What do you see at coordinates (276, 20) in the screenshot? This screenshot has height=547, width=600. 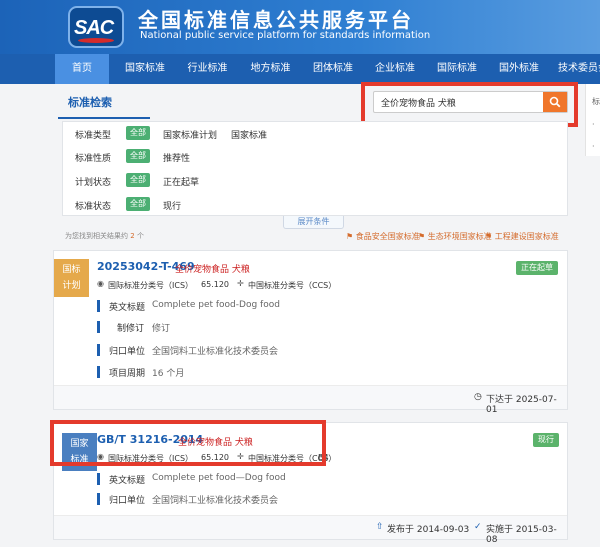 I see `site-title: 全国标准信息公共服务平台` at bounding box center [276, 20].